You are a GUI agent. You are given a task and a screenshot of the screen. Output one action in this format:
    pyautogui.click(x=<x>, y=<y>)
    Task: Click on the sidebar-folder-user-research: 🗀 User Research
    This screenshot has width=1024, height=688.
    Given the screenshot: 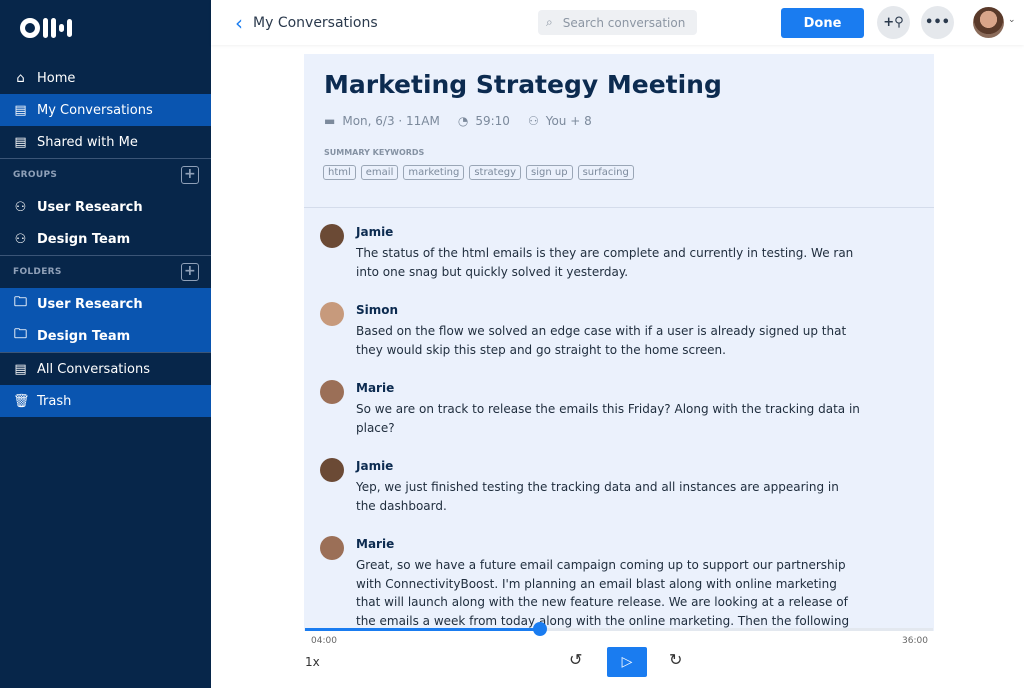 What is the action you would take?
    pyautogui.click(x=105, y=304)
    